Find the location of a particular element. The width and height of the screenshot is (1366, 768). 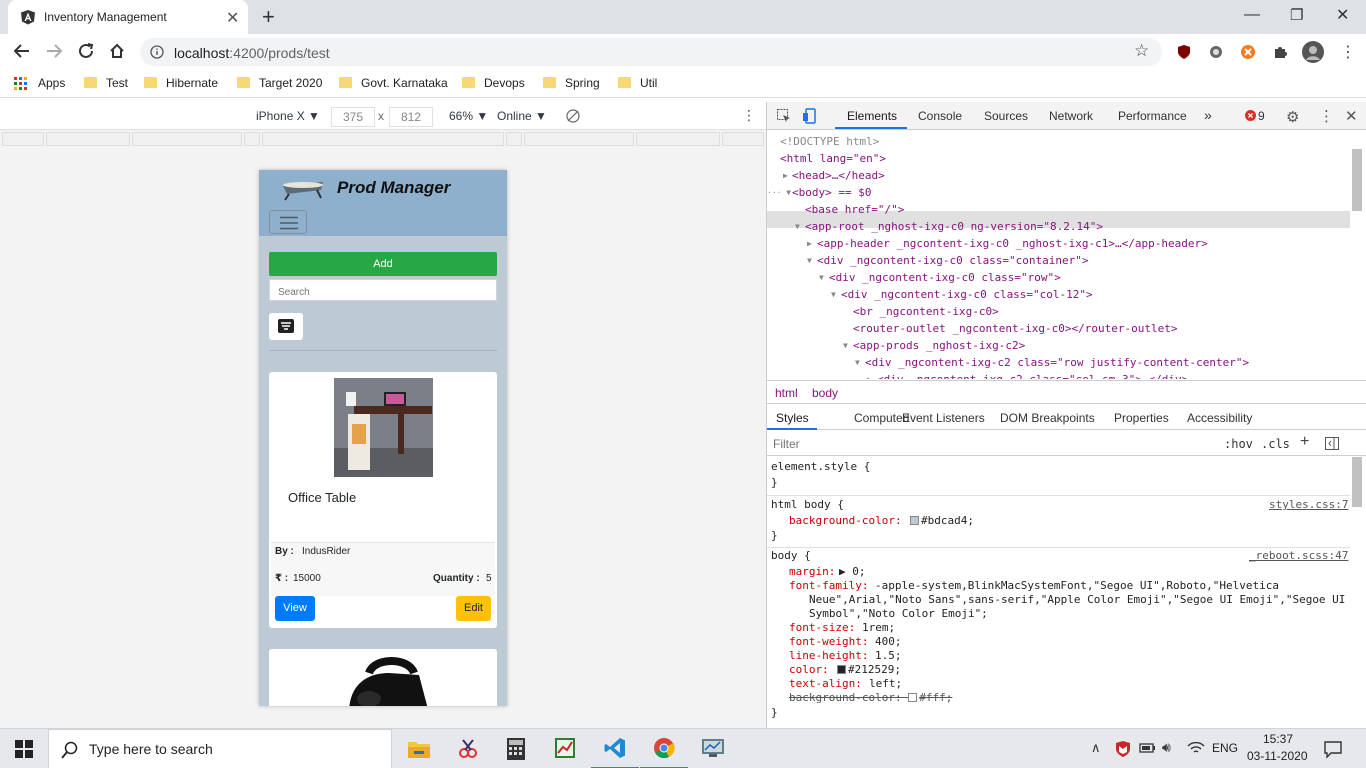

tray-language: ENG is located at coordinates (1225, 748).